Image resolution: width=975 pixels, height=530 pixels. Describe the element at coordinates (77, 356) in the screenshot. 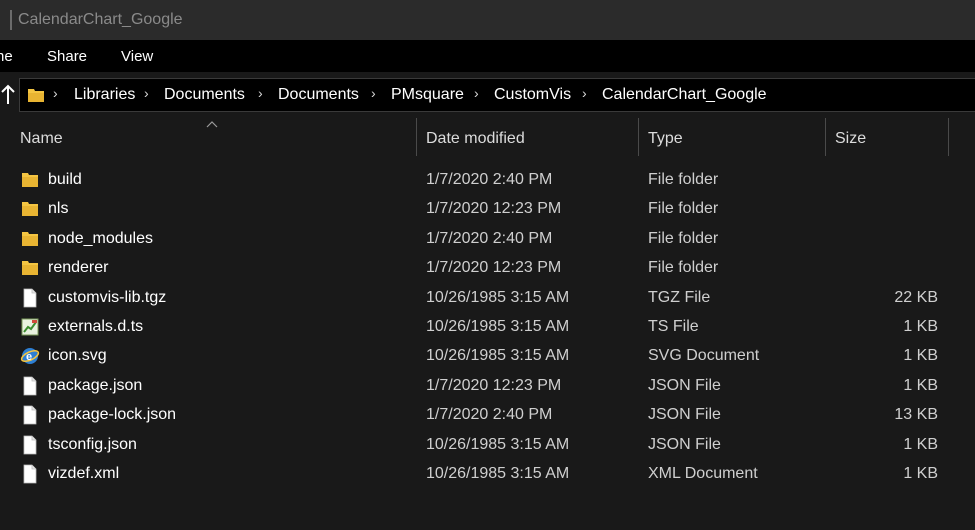

I see `file-name: icon.svg` at that location.